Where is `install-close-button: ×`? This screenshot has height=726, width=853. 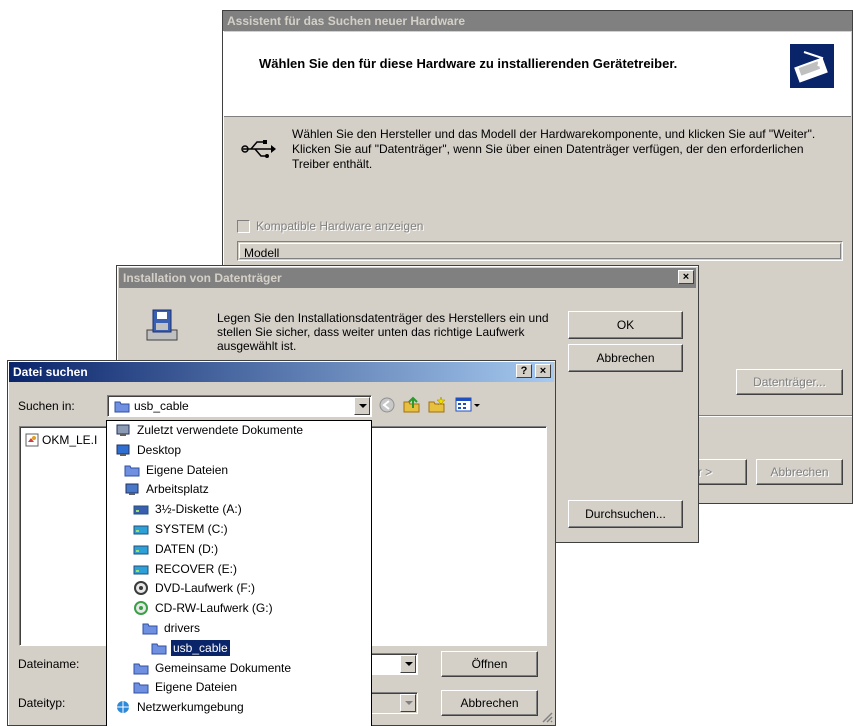
install-close-button: × is located at coordinates (686, 277).